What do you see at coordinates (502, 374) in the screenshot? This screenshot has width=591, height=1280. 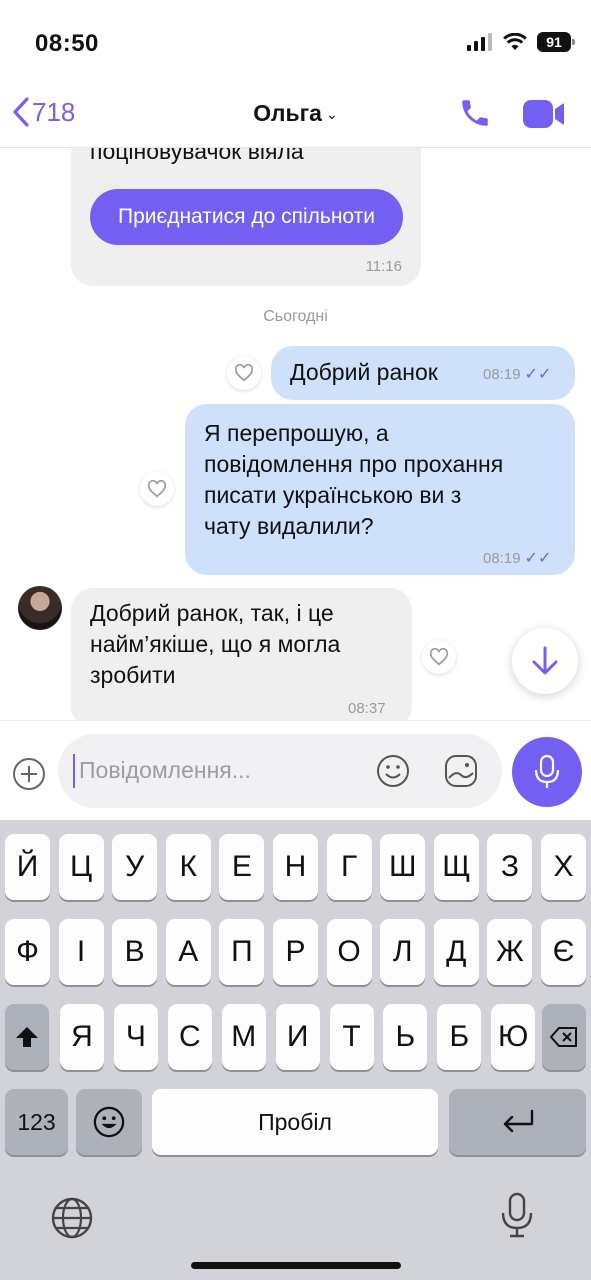 I see `message-time-text: 08:19` at bounding box center [502, 374].